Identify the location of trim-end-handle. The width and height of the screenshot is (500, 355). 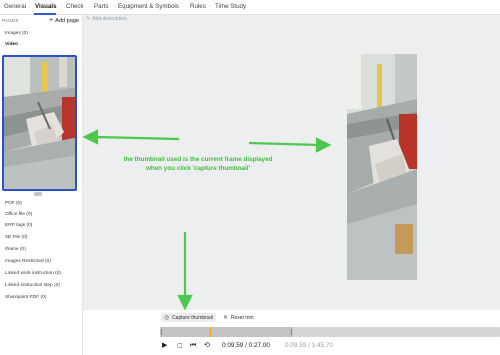
(291, 332).